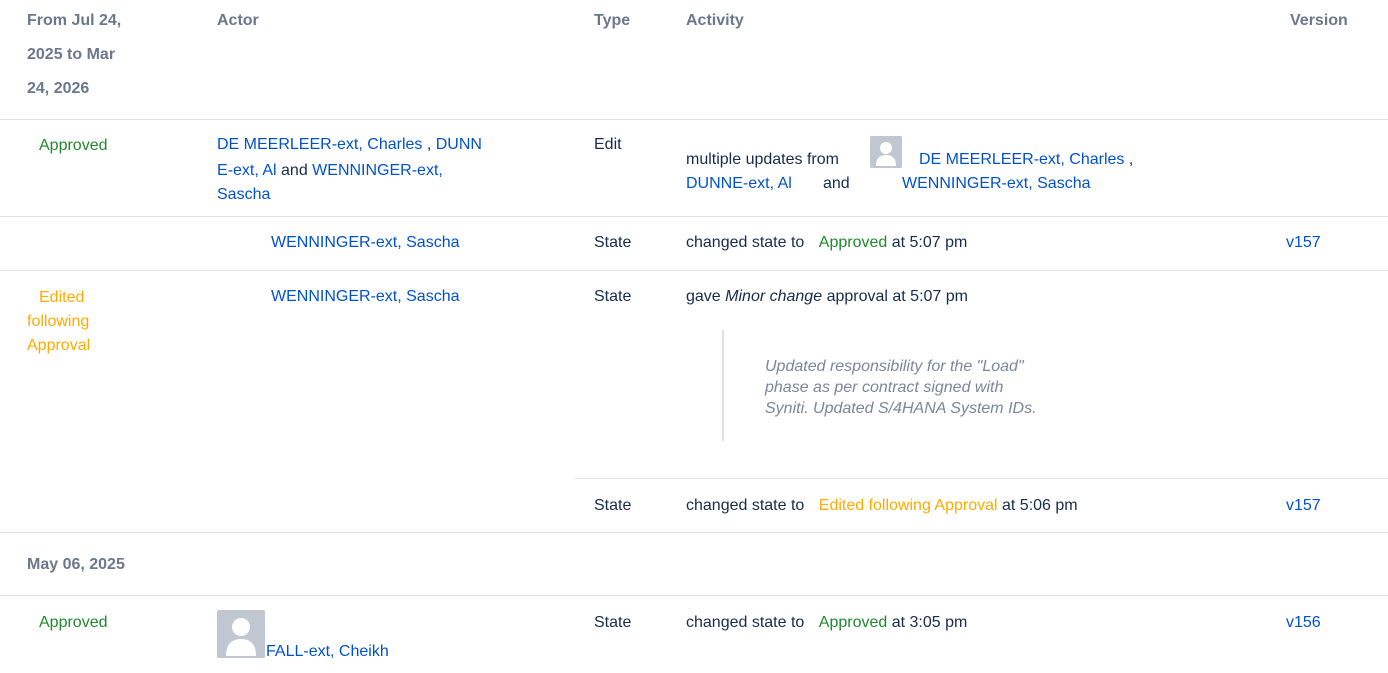  What do you see at coordinates (294, 170) in the screenshot?
I see `actor-and: and` at bounding box center [294, 170].